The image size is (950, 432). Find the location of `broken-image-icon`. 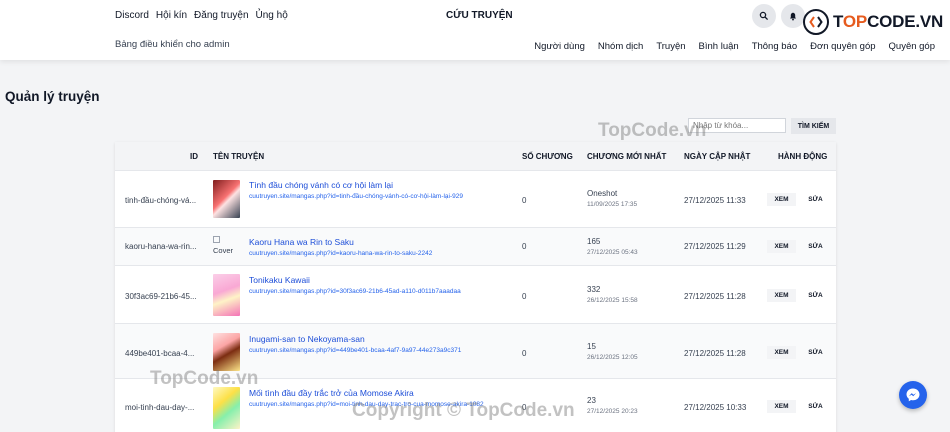

broken-image-icon is located at coordinates (216, 239).